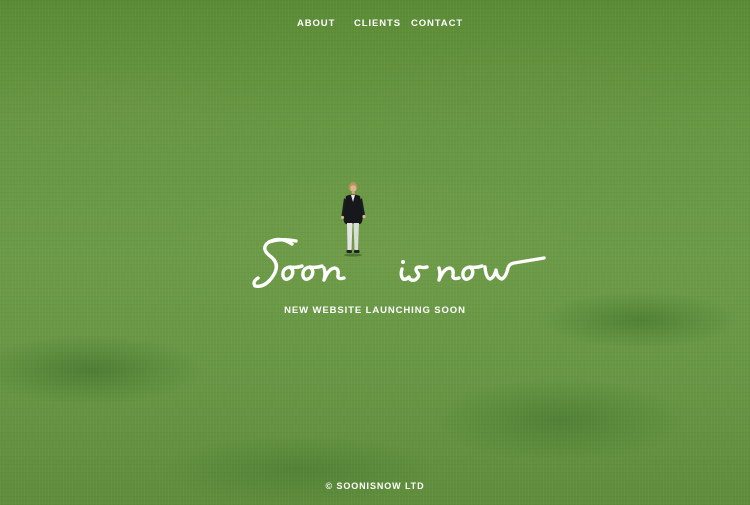  Describe the element at coordinates (375, 486) in the screenshot. I see `footer-copyright: © SOONISNOW LTD` at that location.